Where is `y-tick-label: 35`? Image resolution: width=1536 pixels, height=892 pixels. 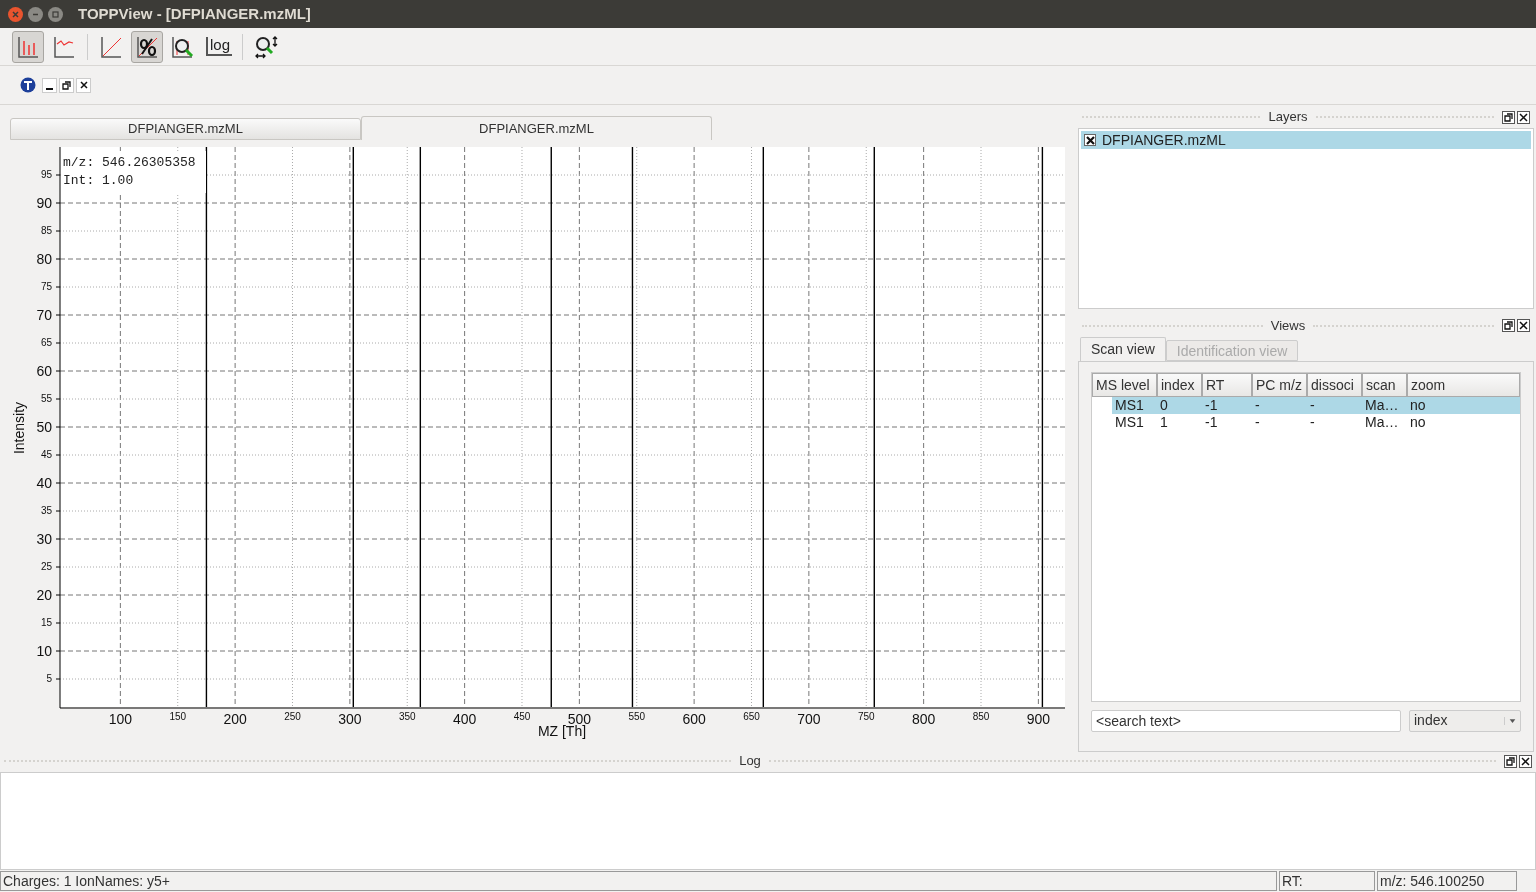 y-tick-label: 35 is located at coordinates (46, 510).